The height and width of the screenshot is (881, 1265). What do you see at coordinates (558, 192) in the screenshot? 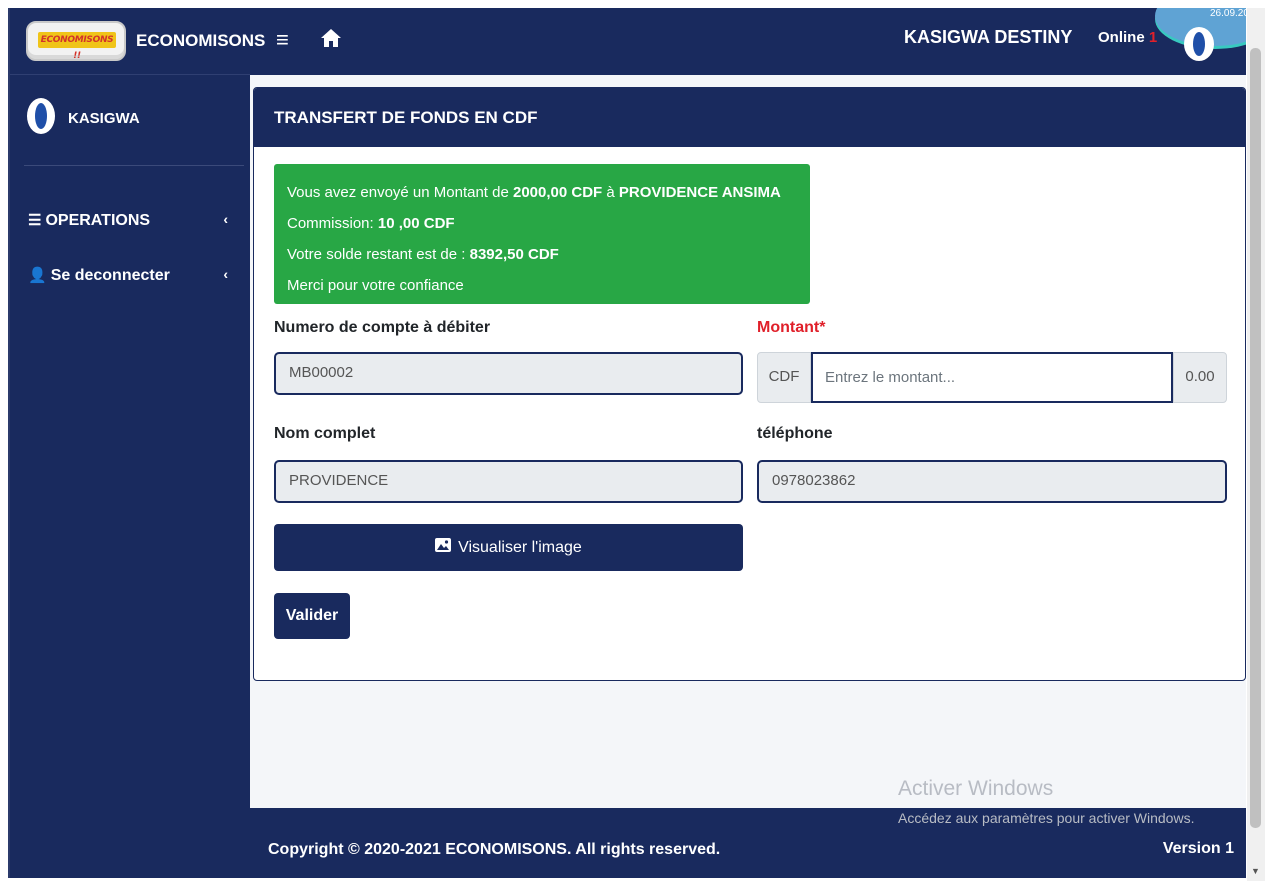
I see `alert-amount: 2000,00 CDF` at bounding box center [558, 192].